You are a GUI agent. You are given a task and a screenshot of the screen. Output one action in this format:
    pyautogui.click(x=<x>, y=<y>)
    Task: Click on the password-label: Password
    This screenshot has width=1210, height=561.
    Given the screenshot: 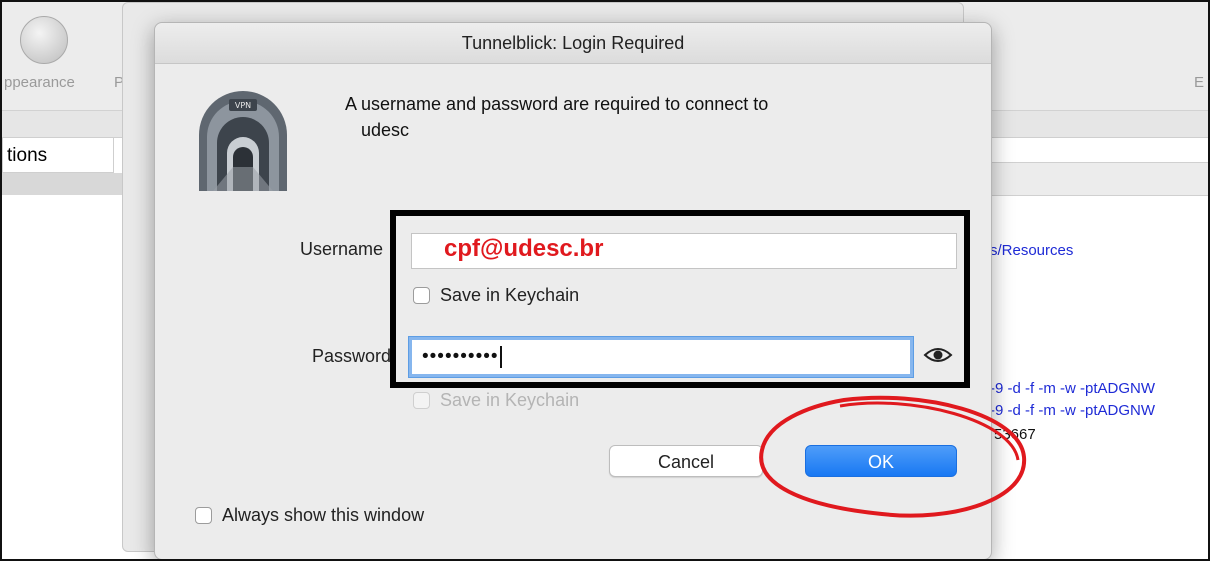 What is the action you would take?
    pyautogui.click(x=351, y=356)
    